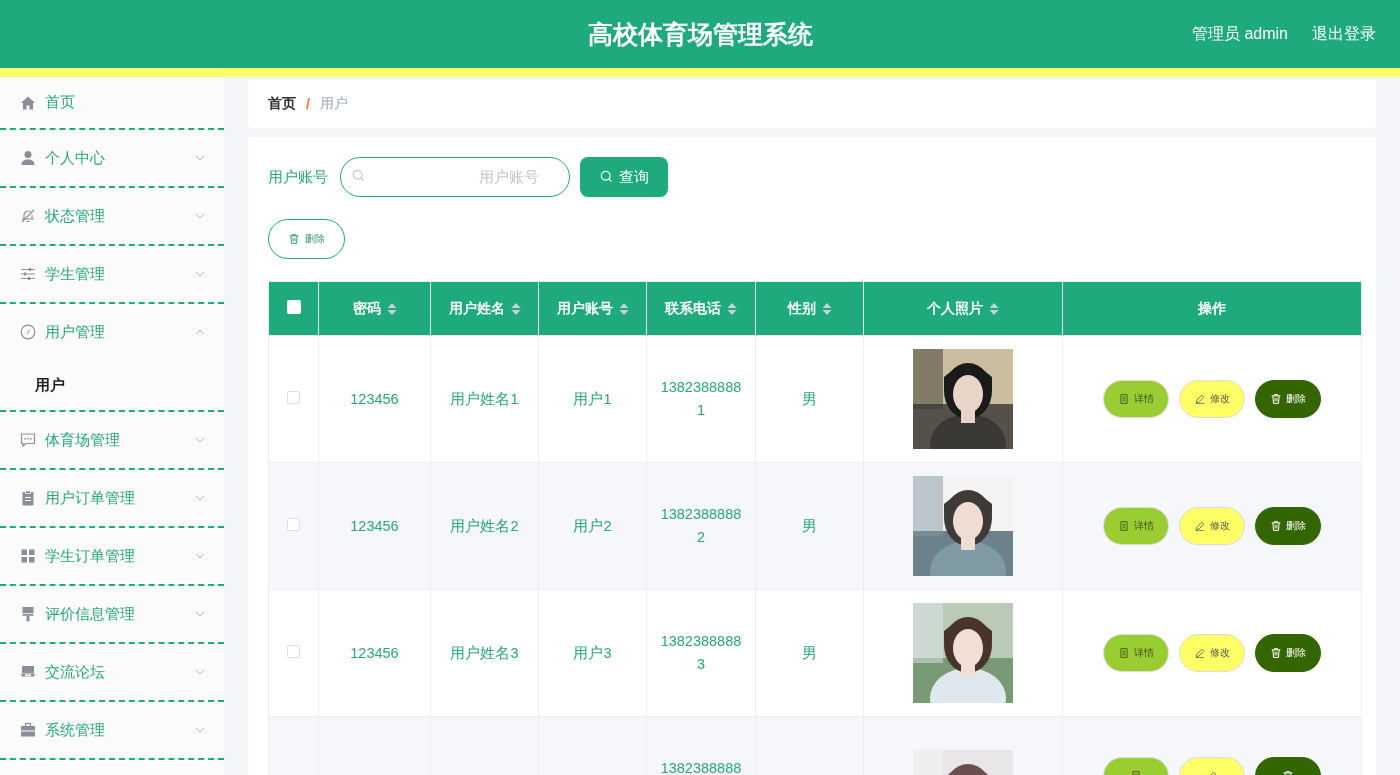 The height and width of the screenshot is (775, 1400). I want to click on logout-link: 退出登录, so click(1344, 34).